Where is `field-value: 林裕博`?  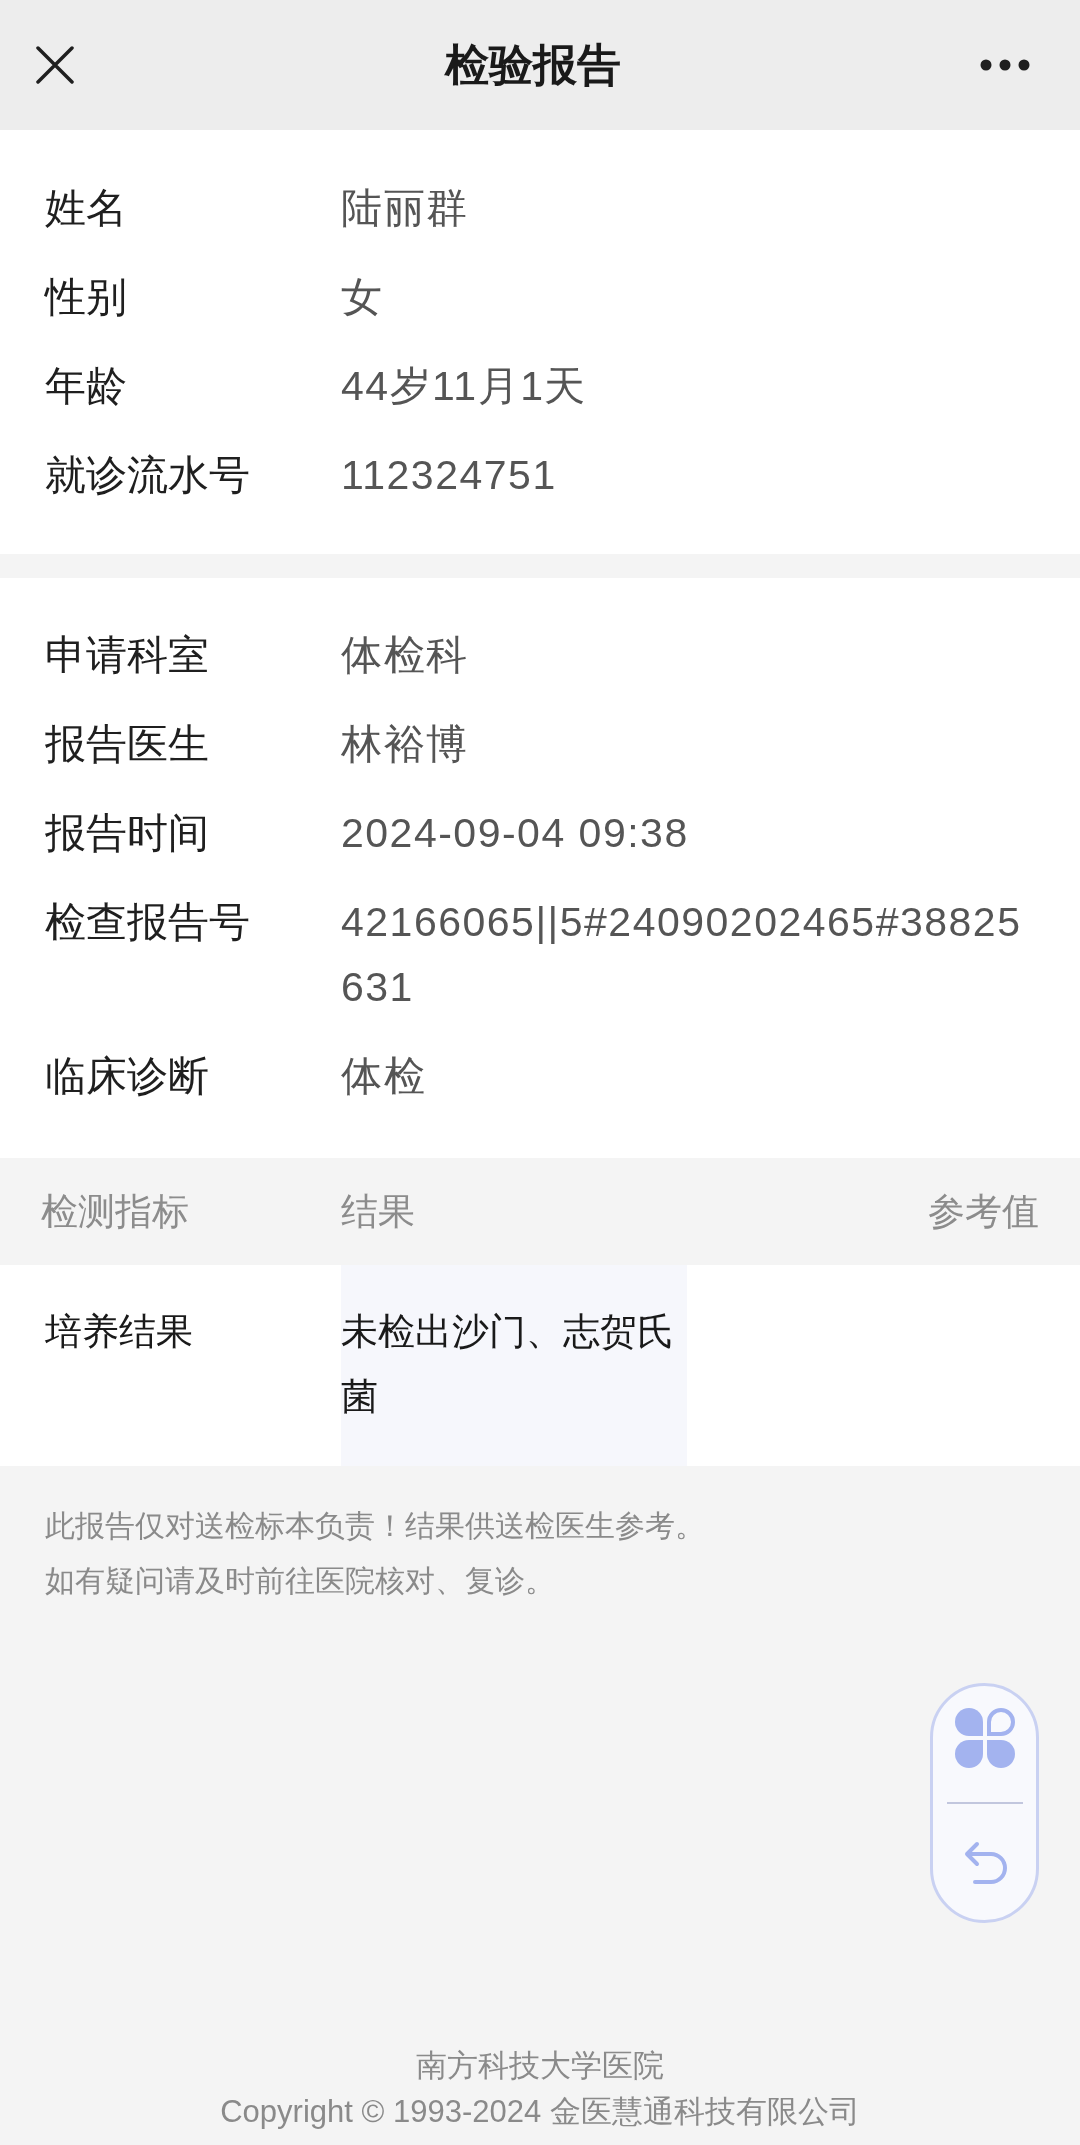 field-value: 林裕博 is located at coordinates (405, 744).